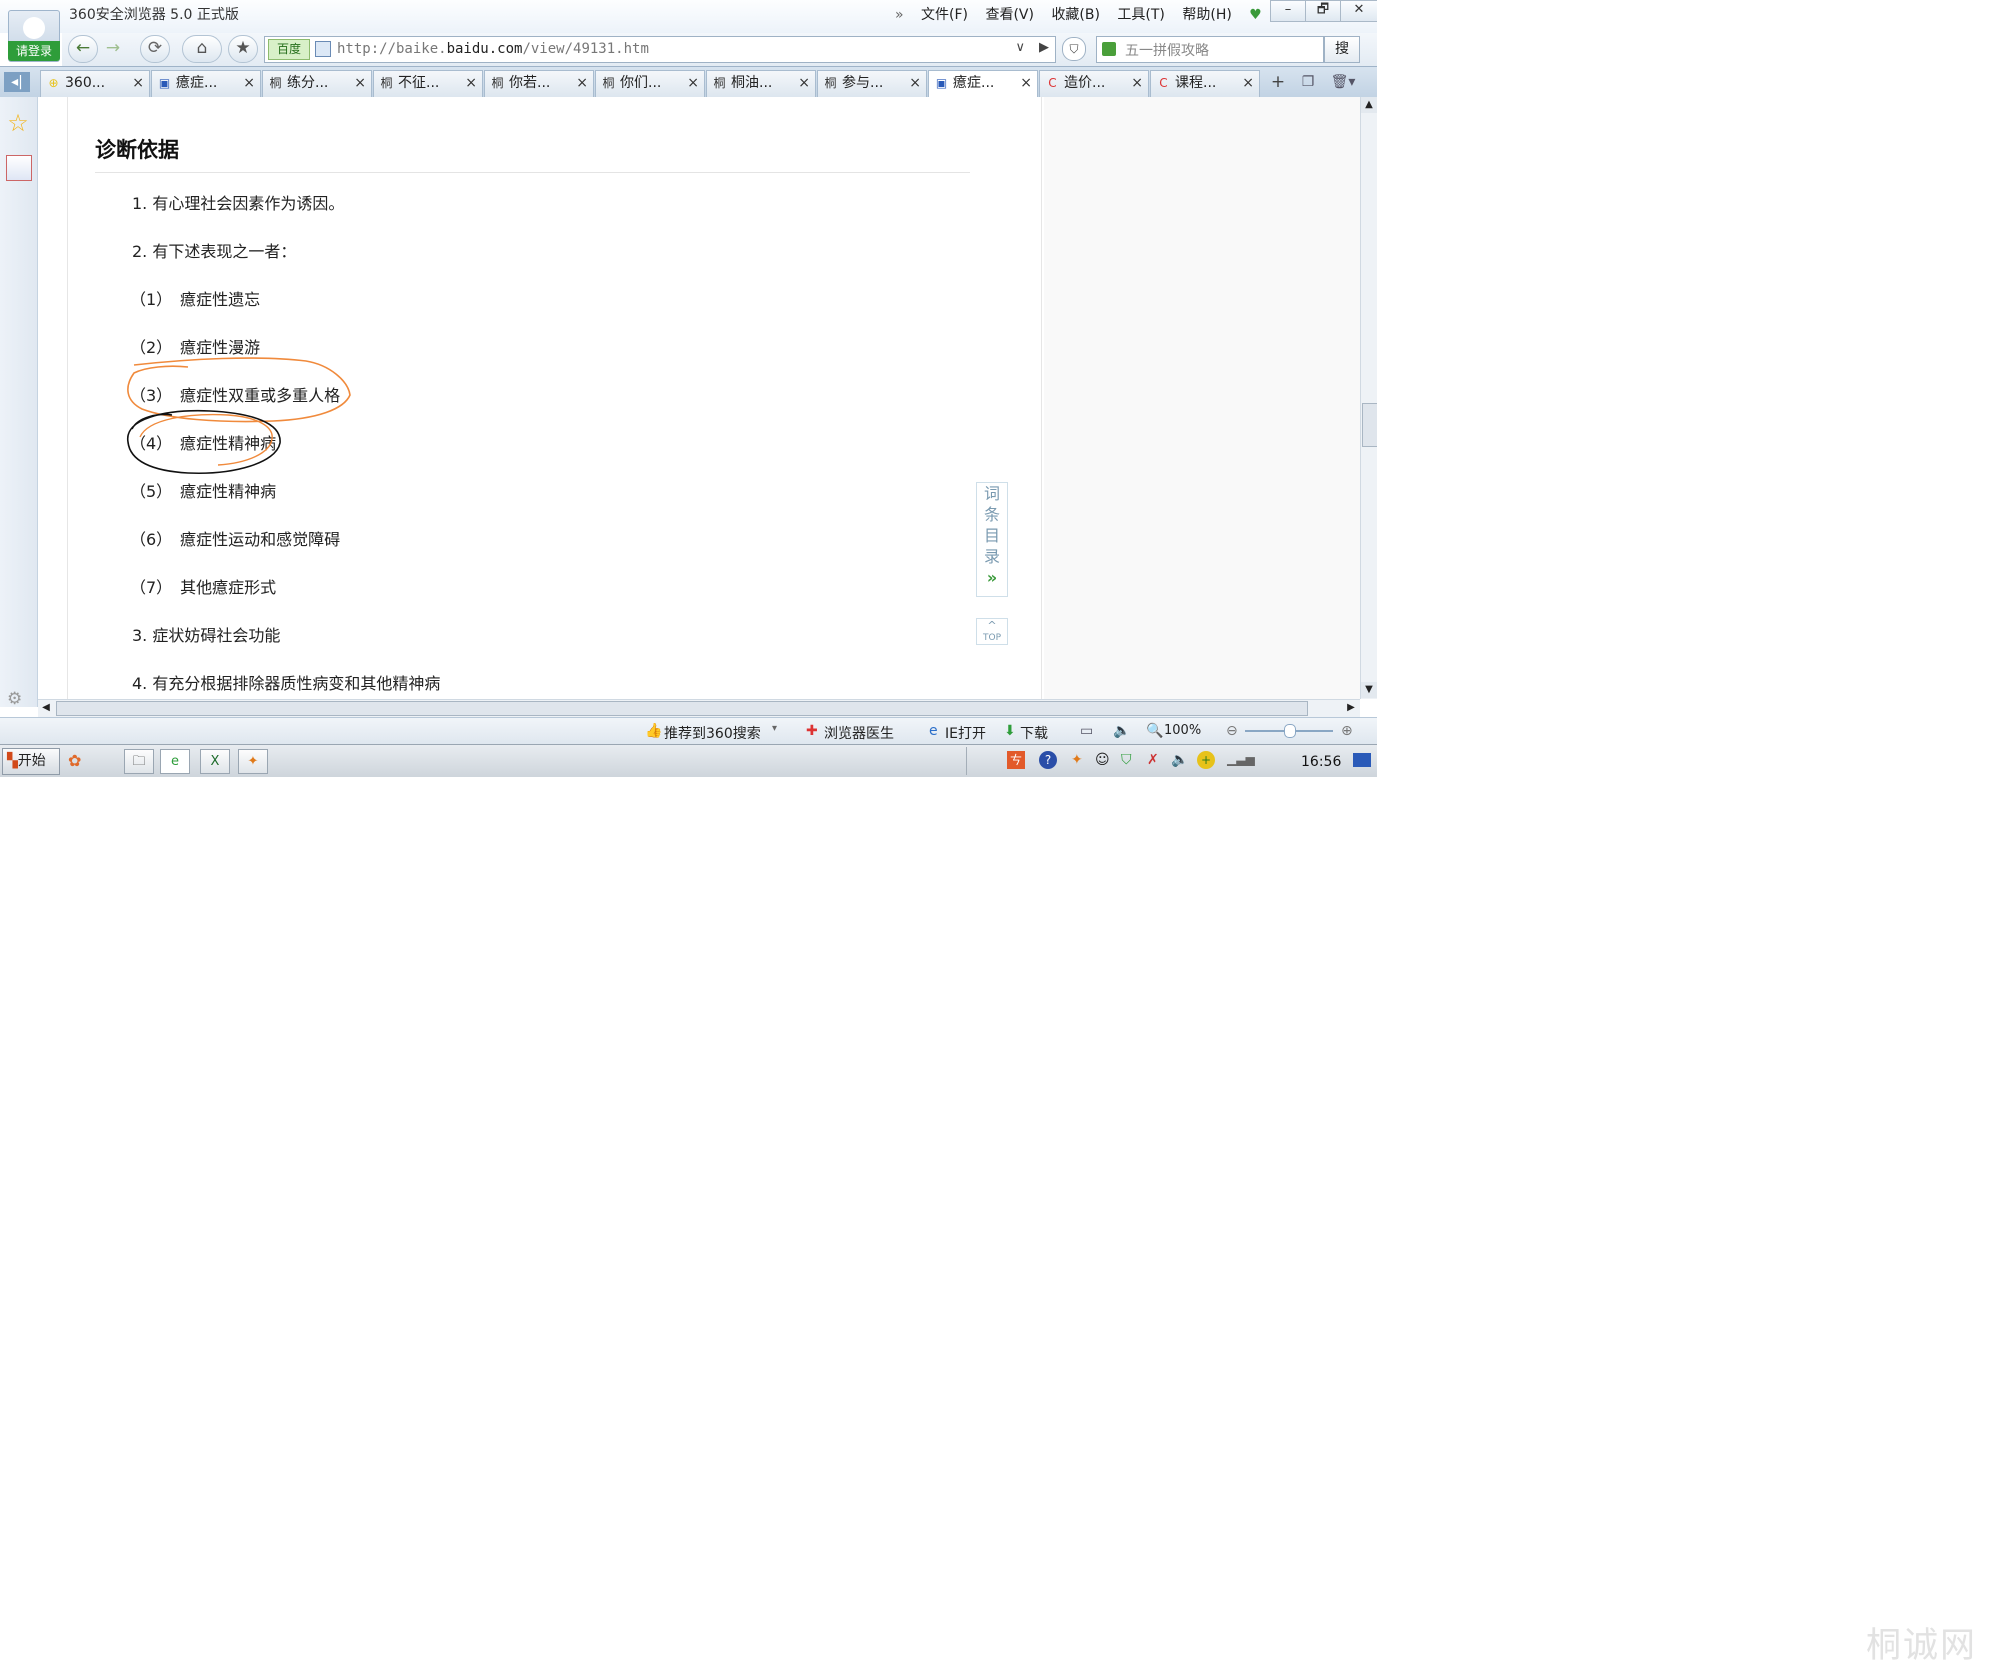 The height and width of the screenshot is (1668, 2016). What do you see at coordinates (17, 82) in the screenshot?
I see `sidebar-toggle-icon: ◂|` at bounding box center [17, 82].